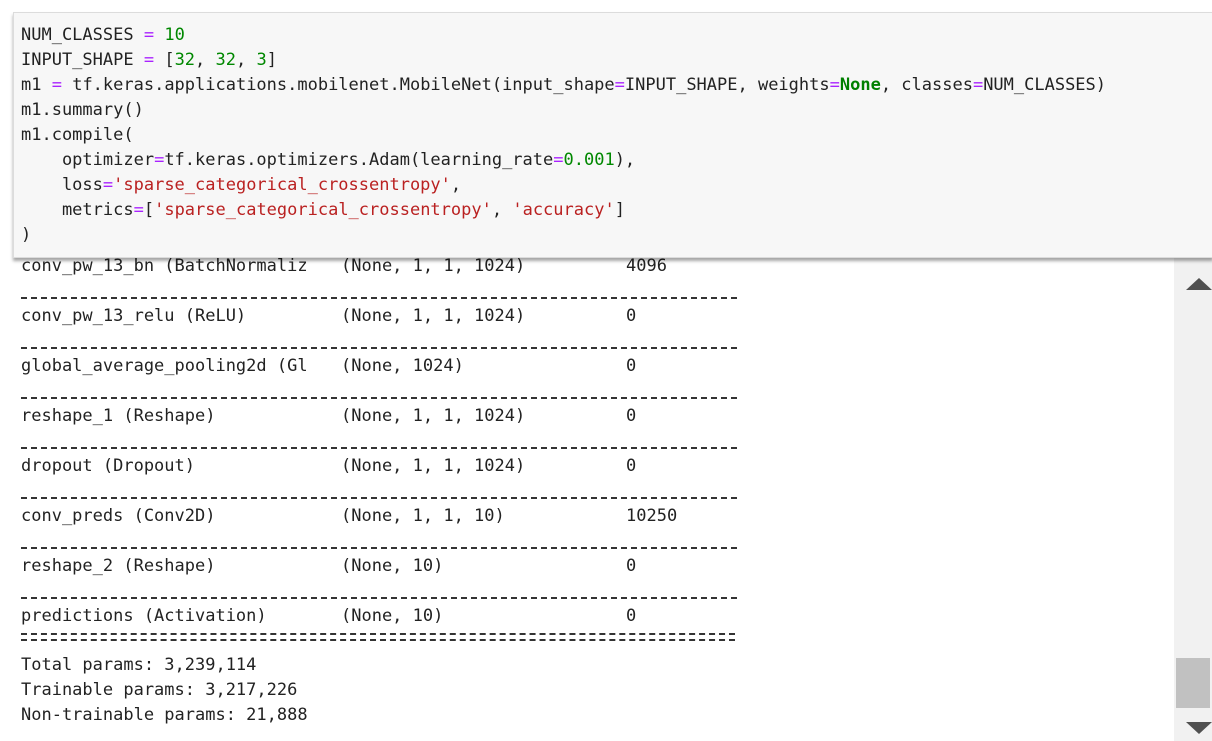  I want to click on non-trainable-params: Non-trainable params: 21,888, so click(164, 715).